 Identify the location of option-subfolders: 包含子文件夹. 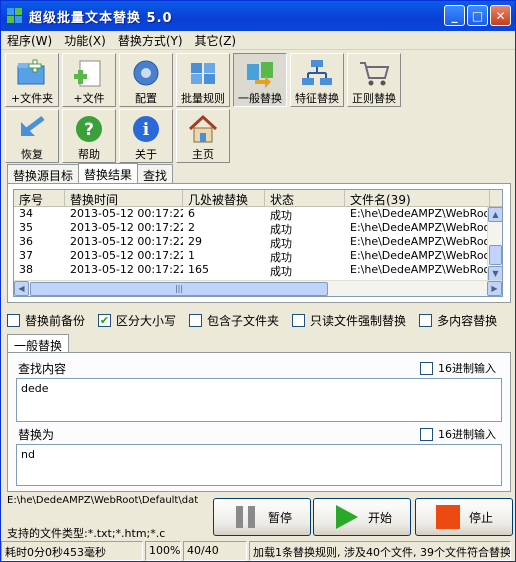
(234, 320).